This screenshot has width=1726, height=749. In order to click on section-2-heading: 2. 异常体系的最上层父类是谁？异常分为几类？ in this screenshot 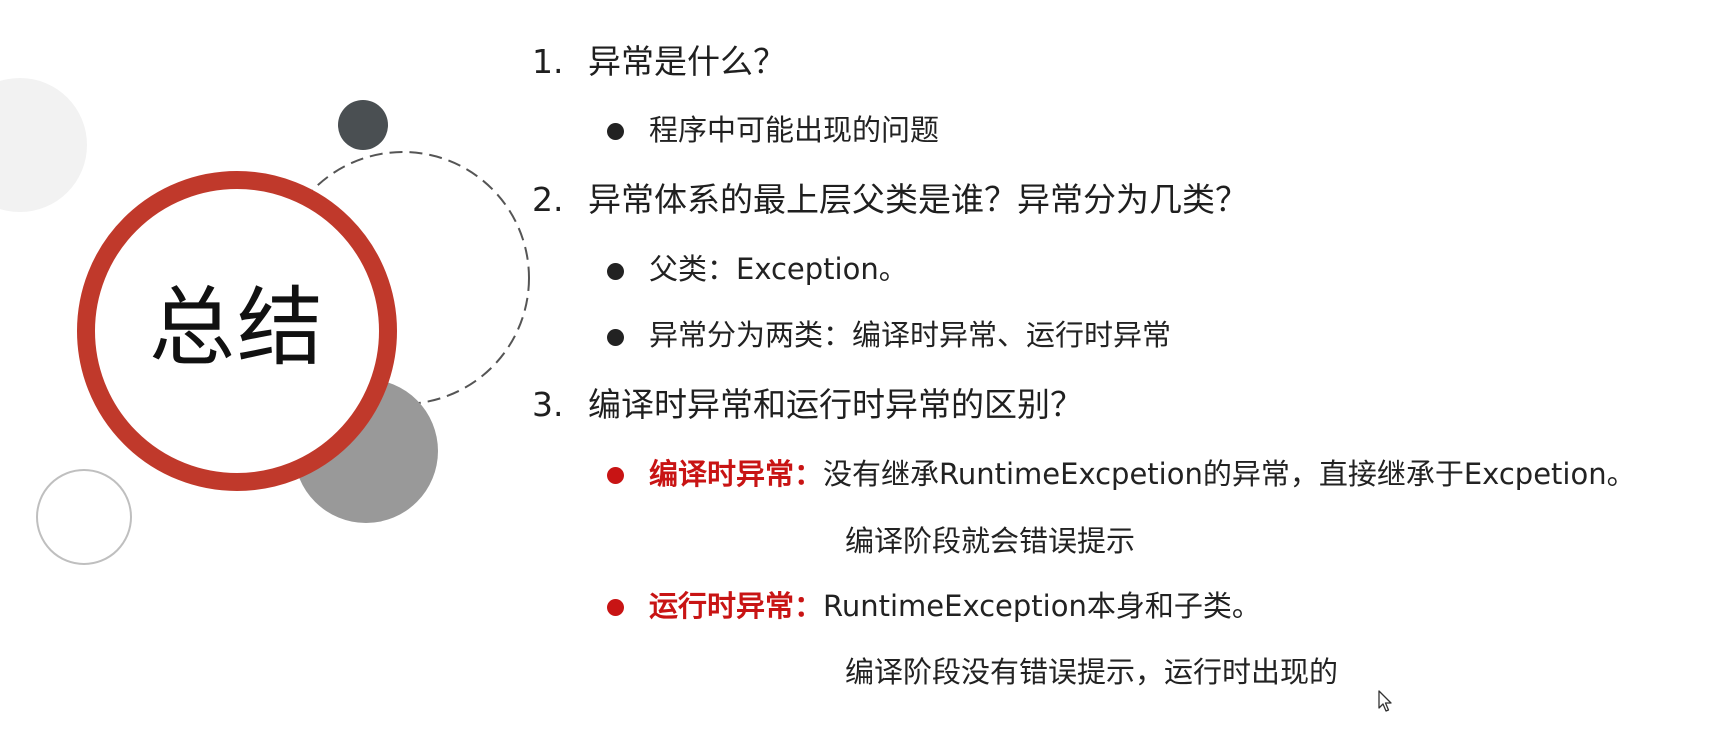, I will do `click(890, 200)`.